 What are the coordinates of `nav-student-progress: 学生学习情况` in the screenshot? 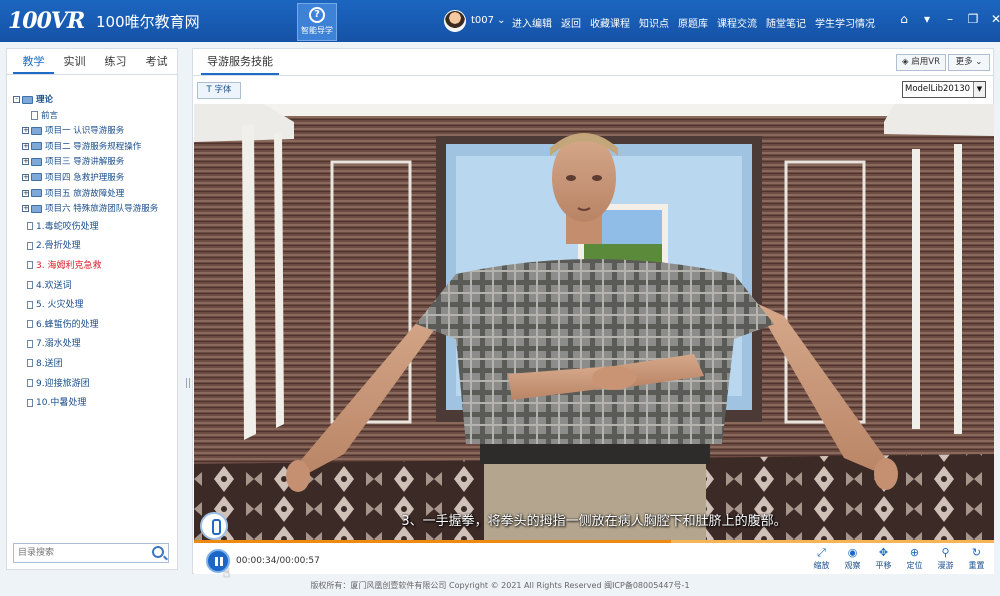 It's located at (845, 22).